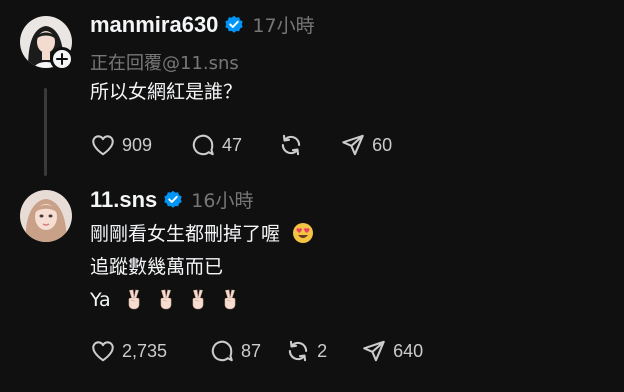 This screenshot has height=392, width=624. I want to click on thread-line, so click(45, 132).